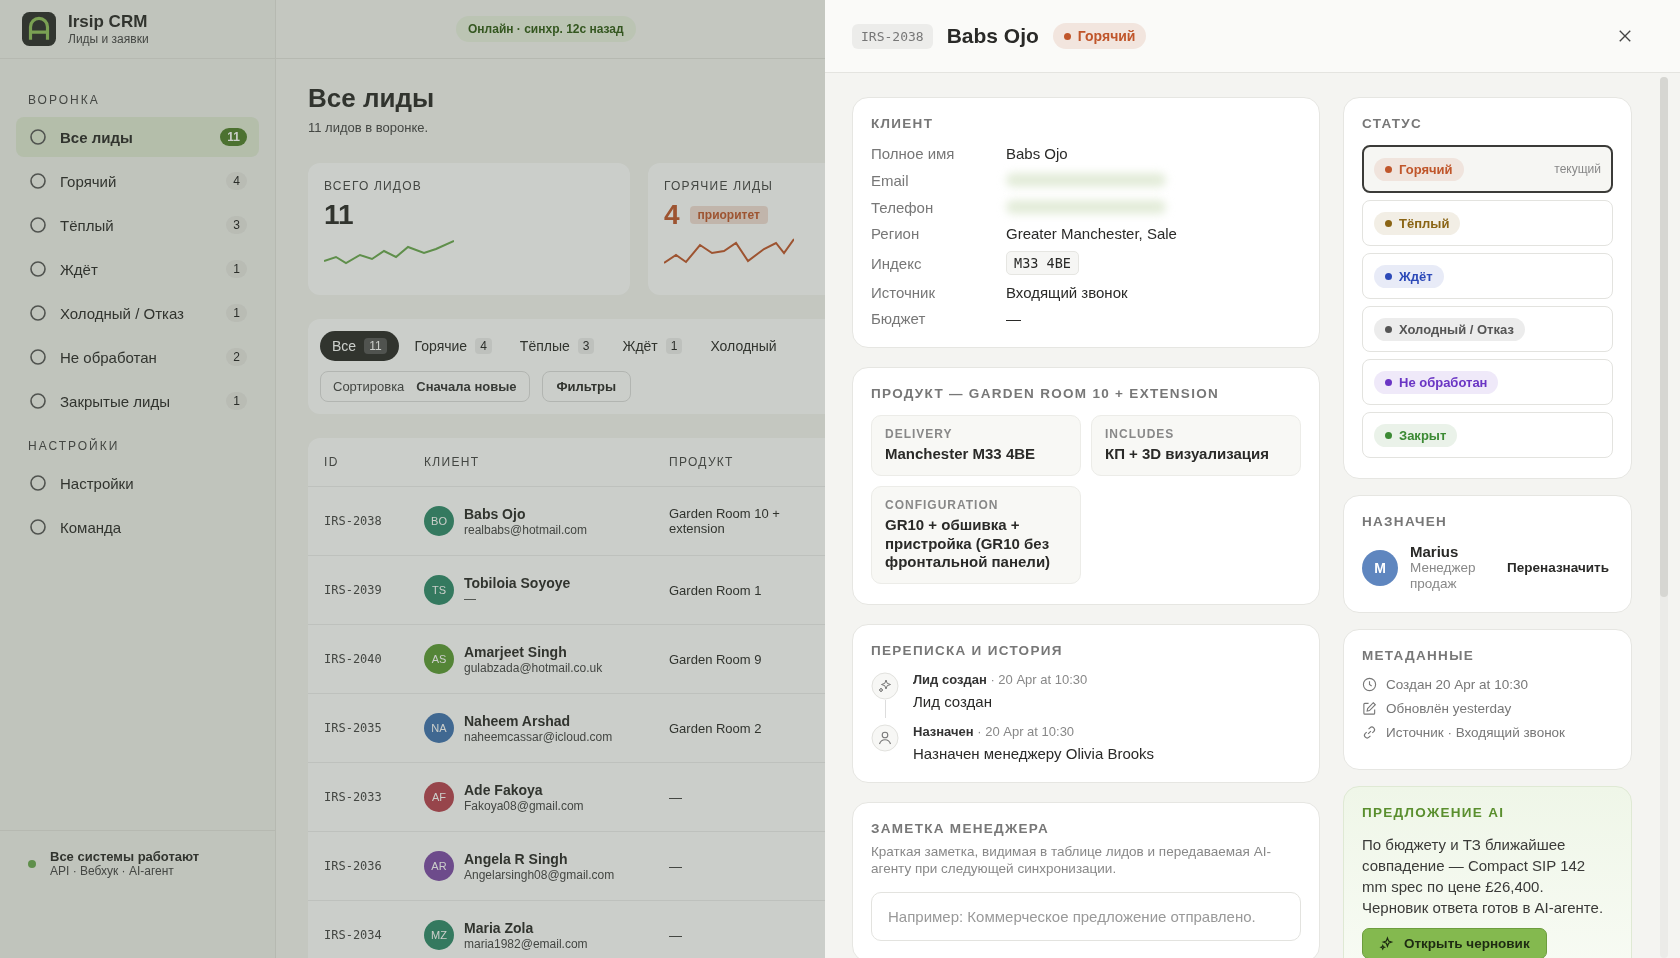  Describe the element at coordinates (897, 263) in the screenshot. I see `field-label: Индекс` at that location.